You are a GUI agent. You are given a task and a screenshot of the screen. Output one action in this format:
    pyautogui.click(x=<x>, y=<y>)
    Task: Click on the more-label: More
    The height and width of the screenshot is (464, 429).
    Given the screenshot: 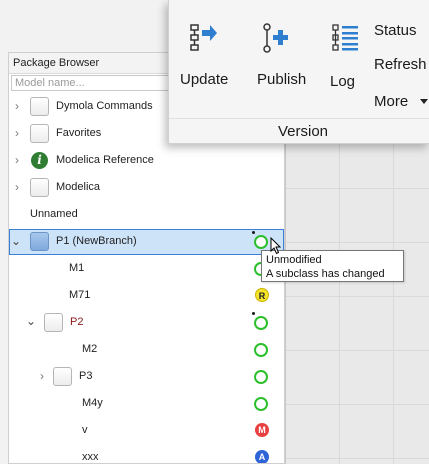 What is the action you would take?
    pyautogui.click(x=391, y=101)
    